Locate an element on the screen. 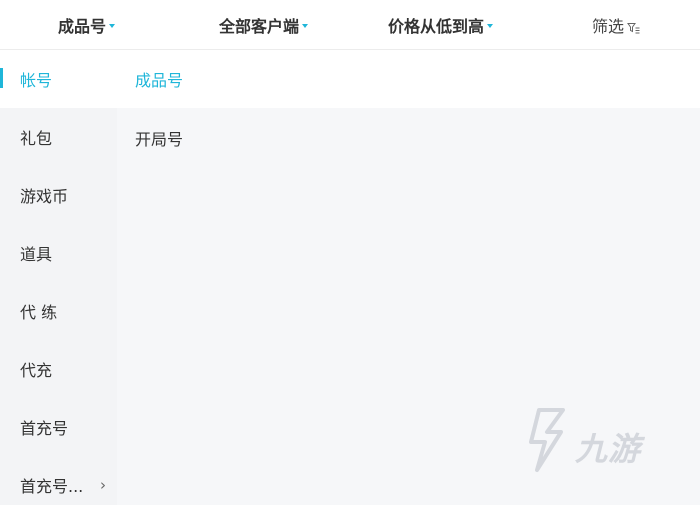 Image resolution: width=700 pixels, height=505 pixels. sidebar-item-recharge: 代充 is located at coordinates (58, 369).